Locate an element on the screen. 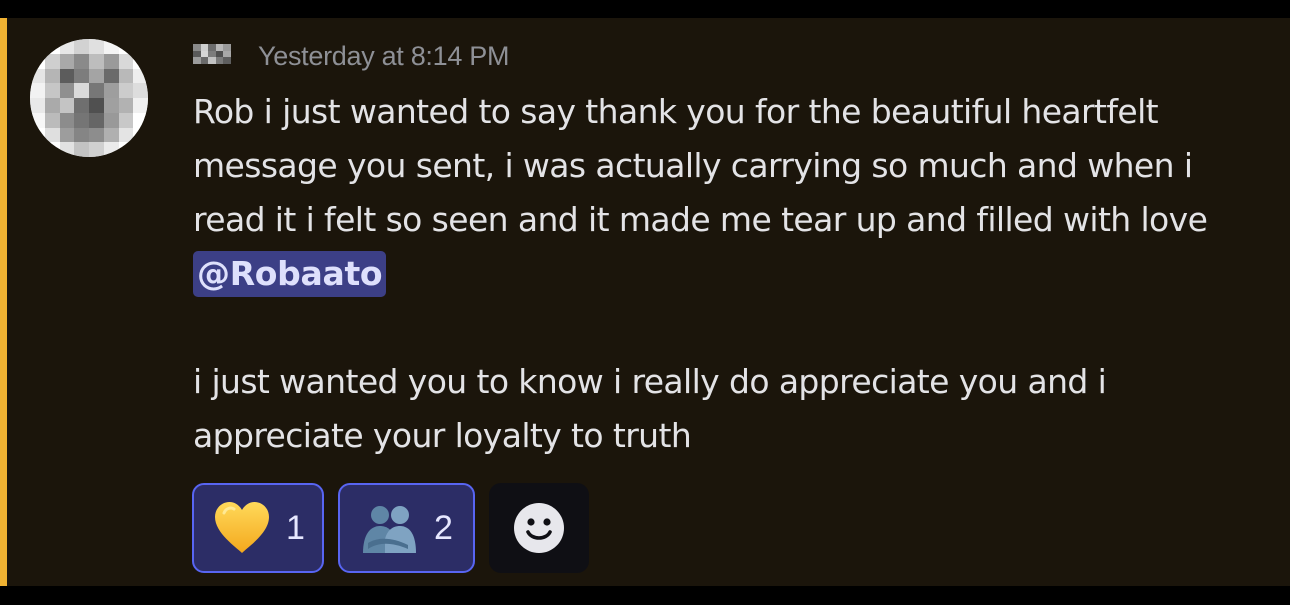 Image resolution: width=1290 pixels, height=605 pixels. smiley-face-icon is located at coordinates (539, 528).